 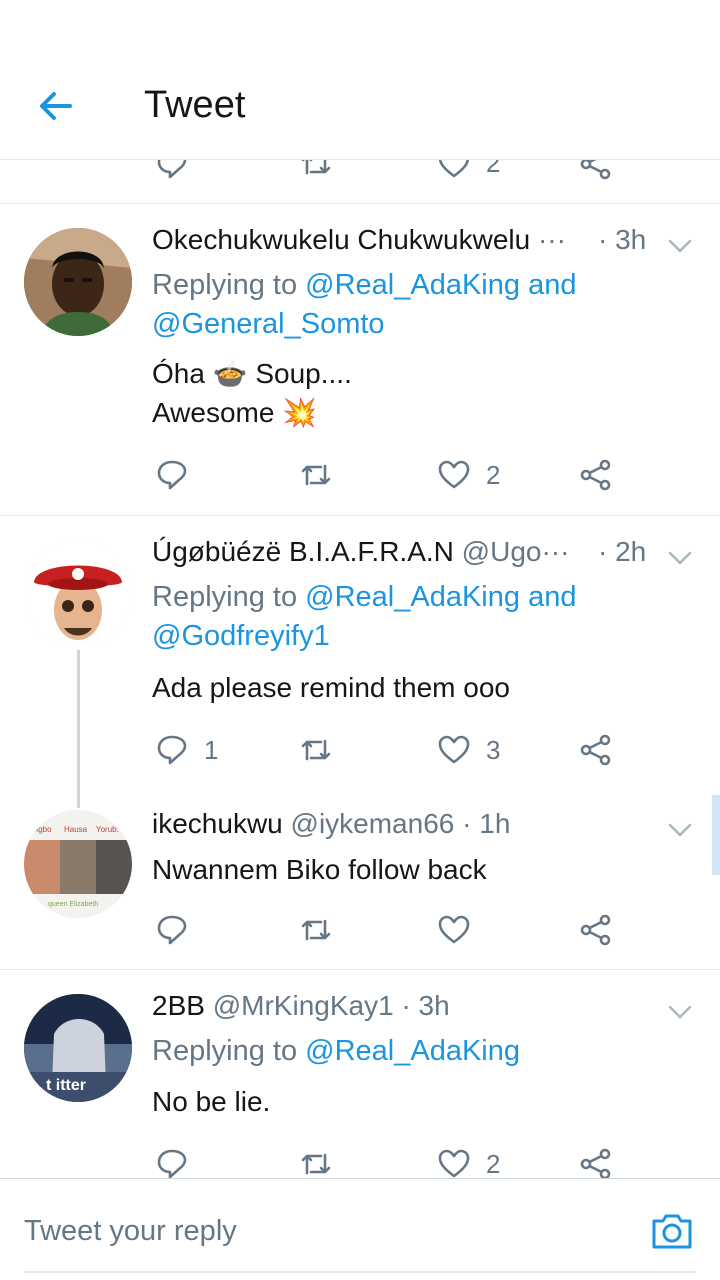 What do you see at coordinates (178, 1005) in the screenshot?
I see `display-name: 2BB` at bounding box center [178, 1005].